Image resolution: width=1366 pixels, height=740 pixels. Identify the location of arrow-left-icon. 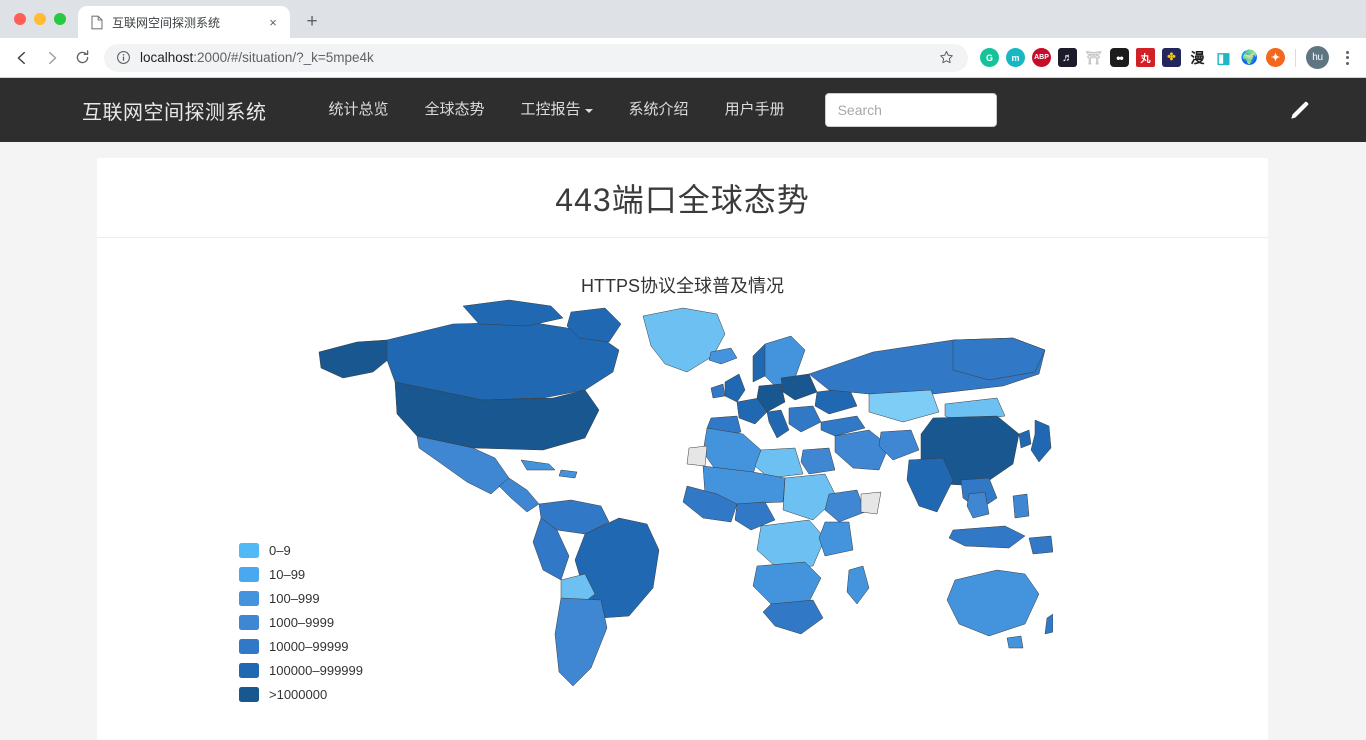
(22, 58).